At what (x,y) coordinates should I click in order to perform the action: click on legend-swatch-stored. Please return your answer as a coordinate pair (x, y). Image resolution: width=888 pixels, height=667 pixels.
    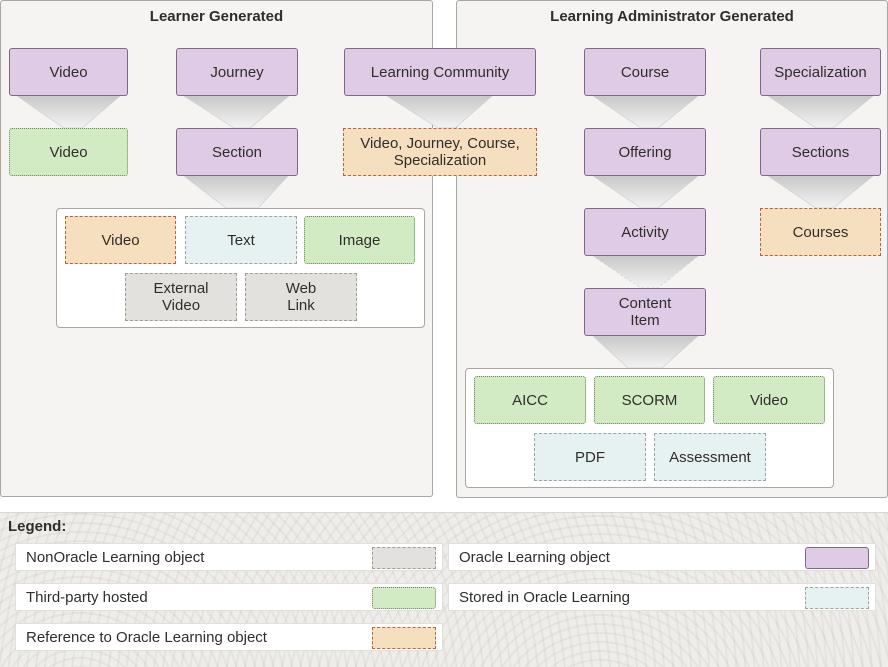
    Looking at the image, I should click on (837, 598).